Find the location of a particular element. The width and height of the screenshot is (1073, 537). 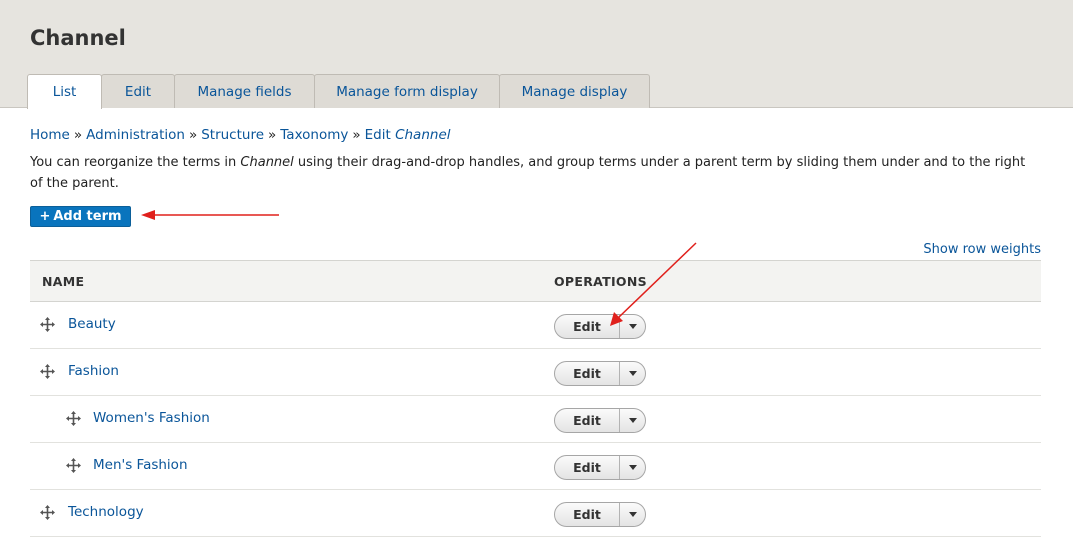

breadcrumb-structure: Structure is located at coordinates (232, 135).